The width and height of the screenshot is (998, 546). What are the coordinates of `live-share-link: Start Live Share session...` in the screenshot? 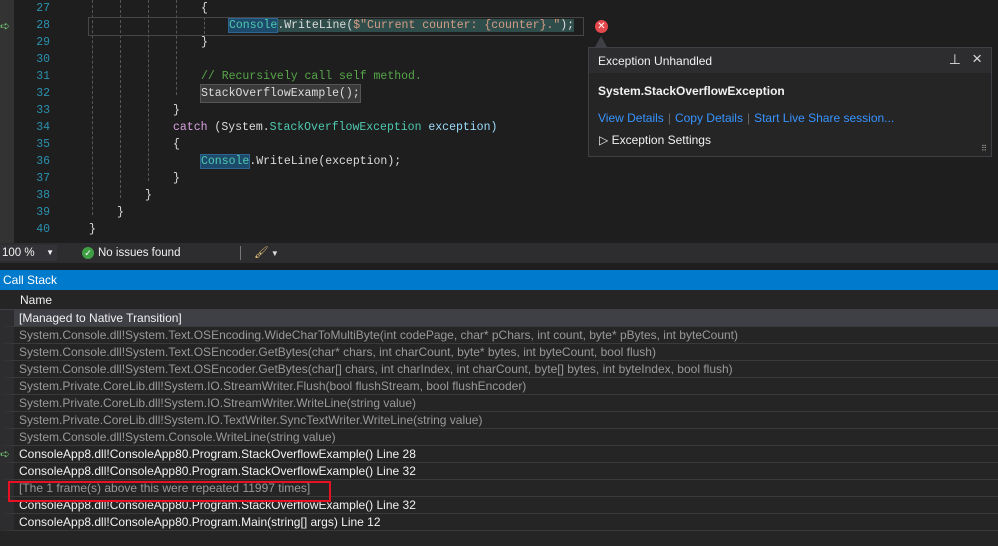 It's located at (824, 118).